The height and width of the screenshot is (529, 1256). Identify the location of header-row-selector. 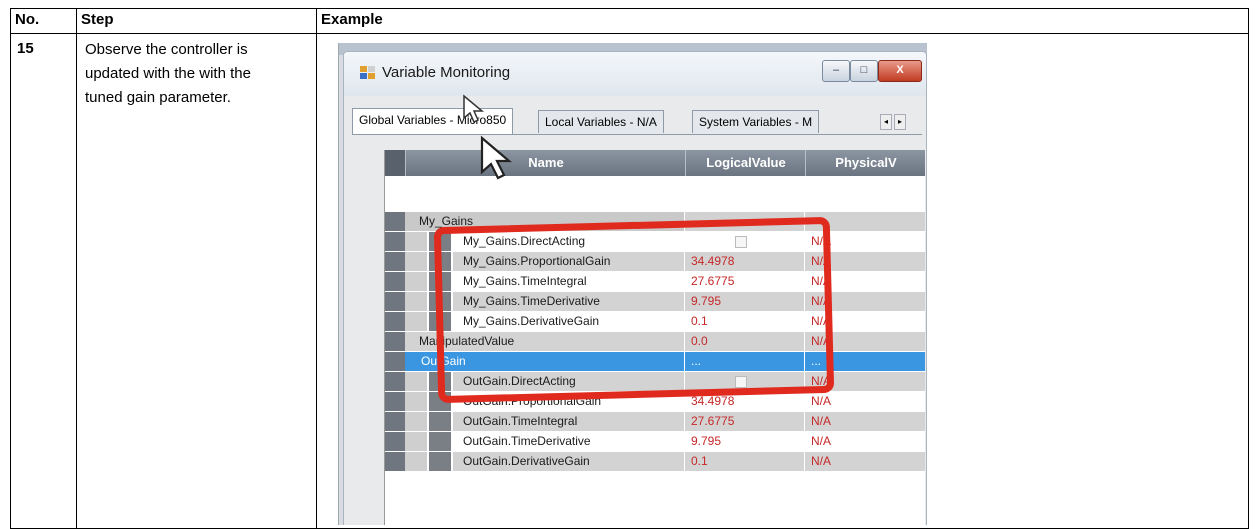
(395, 163).